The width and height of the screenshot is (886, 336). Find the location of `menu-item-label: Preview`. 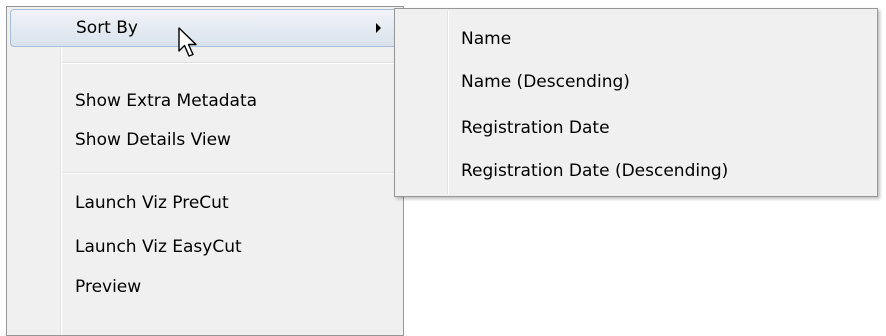

menu-item-label: Preview is located at coordinates (108, 287).